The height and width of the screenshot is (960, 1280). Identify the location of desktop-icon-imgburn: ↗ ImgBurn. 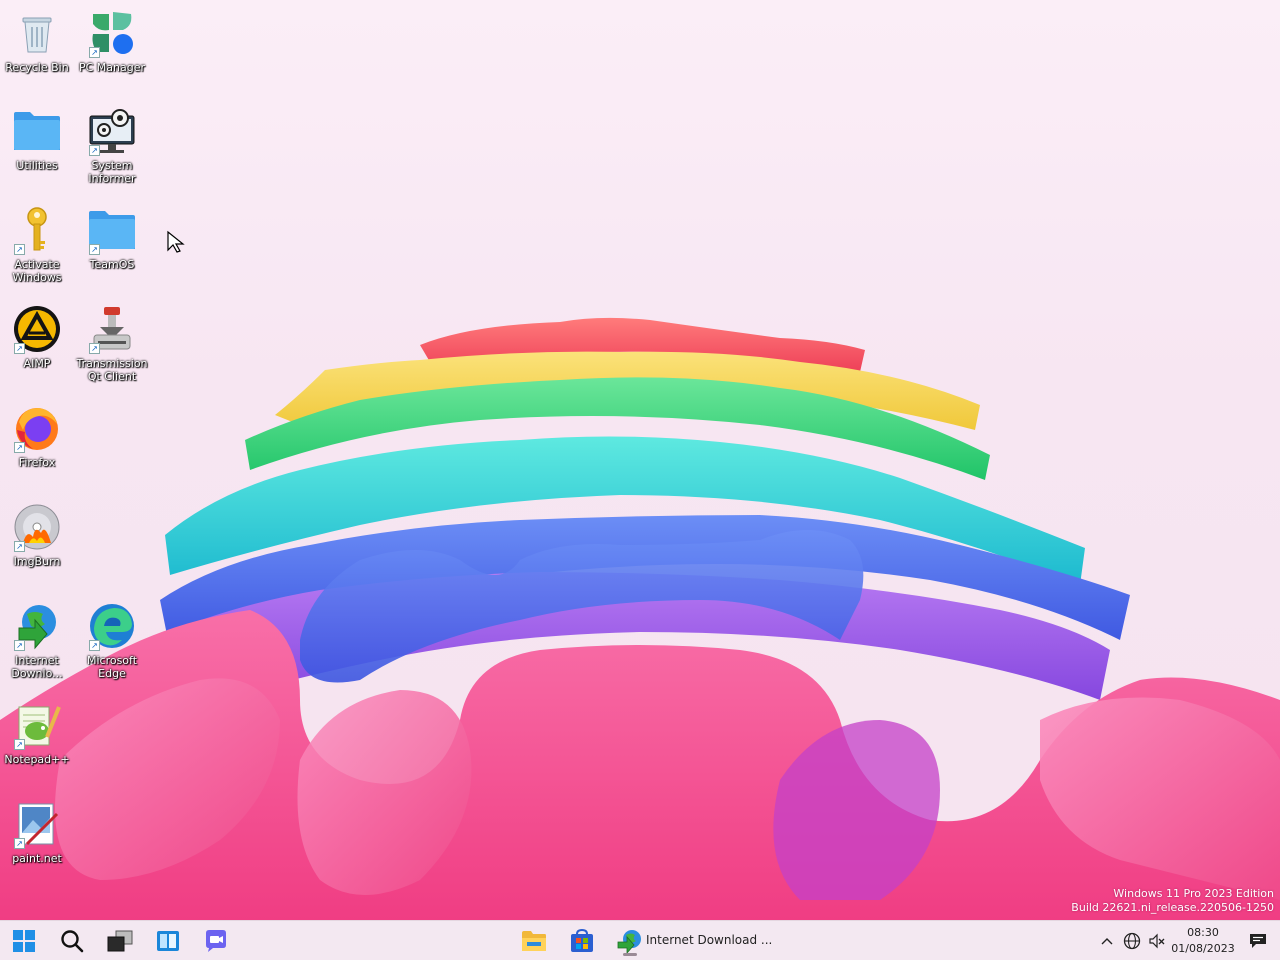
(37, 535).